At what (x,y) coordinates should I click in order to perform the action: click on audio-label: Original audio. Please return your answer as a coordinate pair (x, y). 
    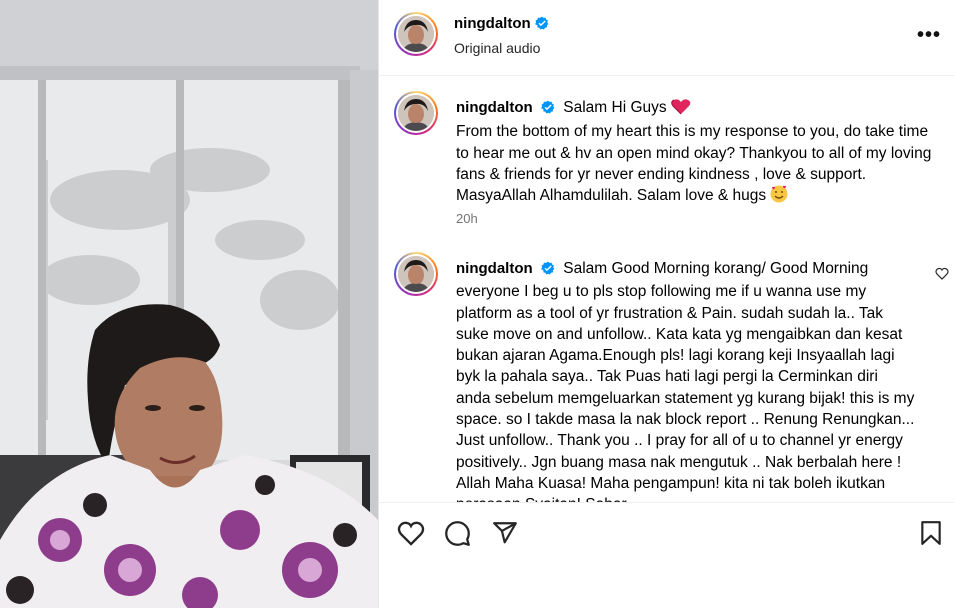
    Looking at the image, I should click on (497, 48).